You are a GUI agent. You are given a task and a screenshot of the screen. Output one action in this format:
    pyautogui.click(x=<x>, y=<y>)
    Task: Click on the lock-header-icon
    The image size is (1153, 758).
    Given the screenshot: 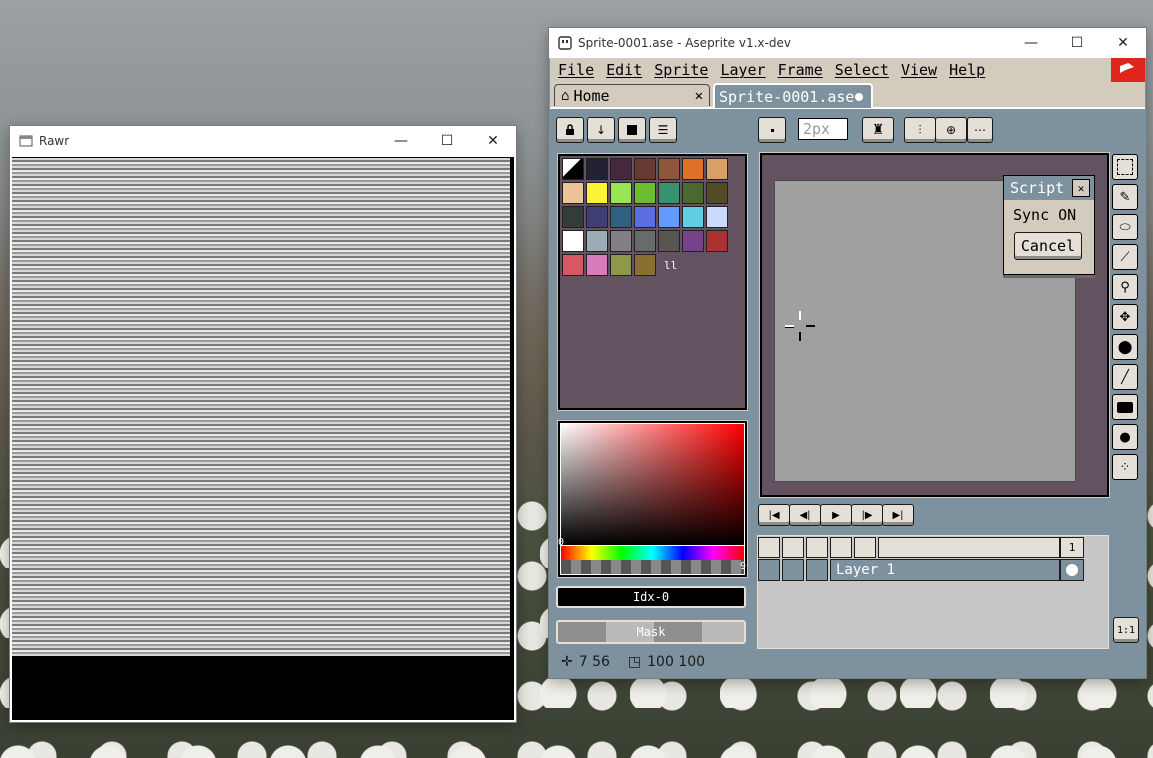 What is the action you would take?
    pyautogui.click(x=793, y=547)
    